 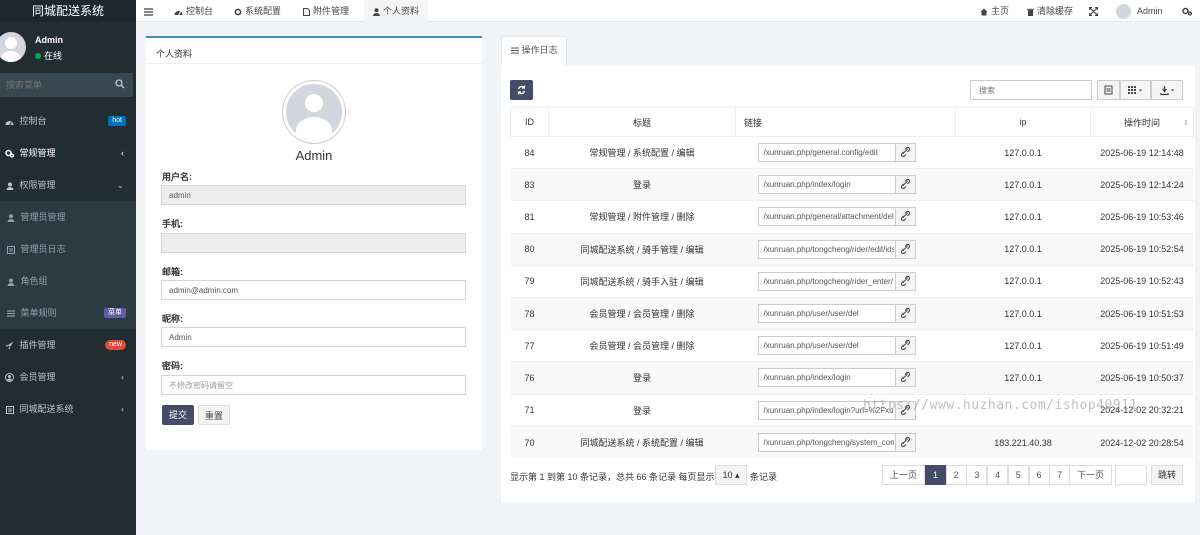 I want to click on sidebar-toggle-button, so click(x=152, y=11).